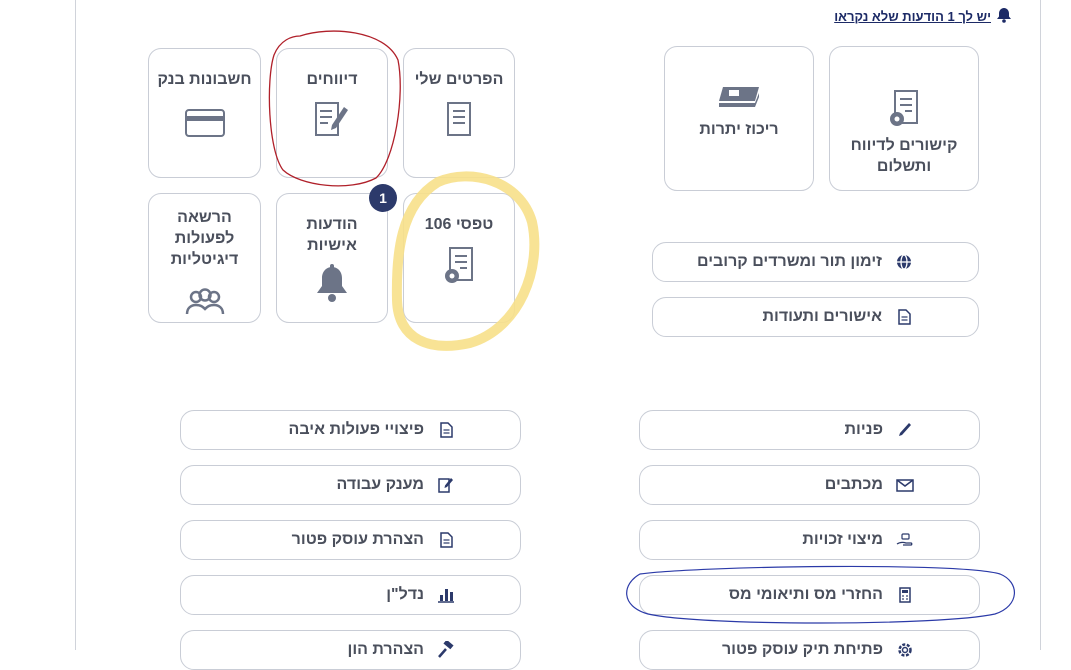 This screenshot has width=1071, height=670. I want to click on pill-open-exempt-file: פתיחת תיק עוסק פטור, so click(809, 650).